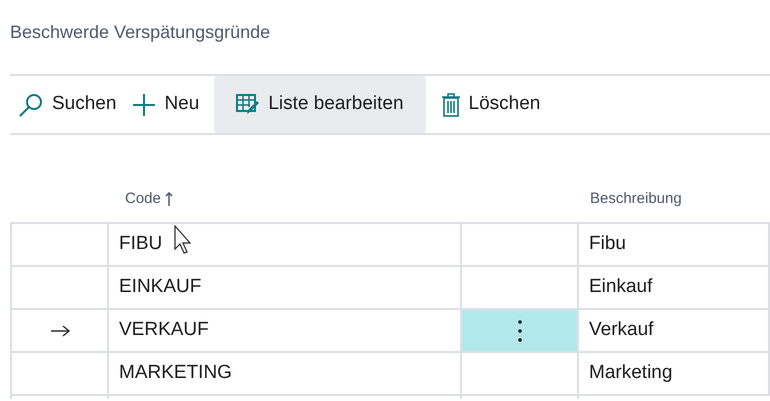 The image size is (770, 401). What do you see at coordinates (31, 105) in the screenshot?
I see `search-icon` at bounding box center [31, 105].